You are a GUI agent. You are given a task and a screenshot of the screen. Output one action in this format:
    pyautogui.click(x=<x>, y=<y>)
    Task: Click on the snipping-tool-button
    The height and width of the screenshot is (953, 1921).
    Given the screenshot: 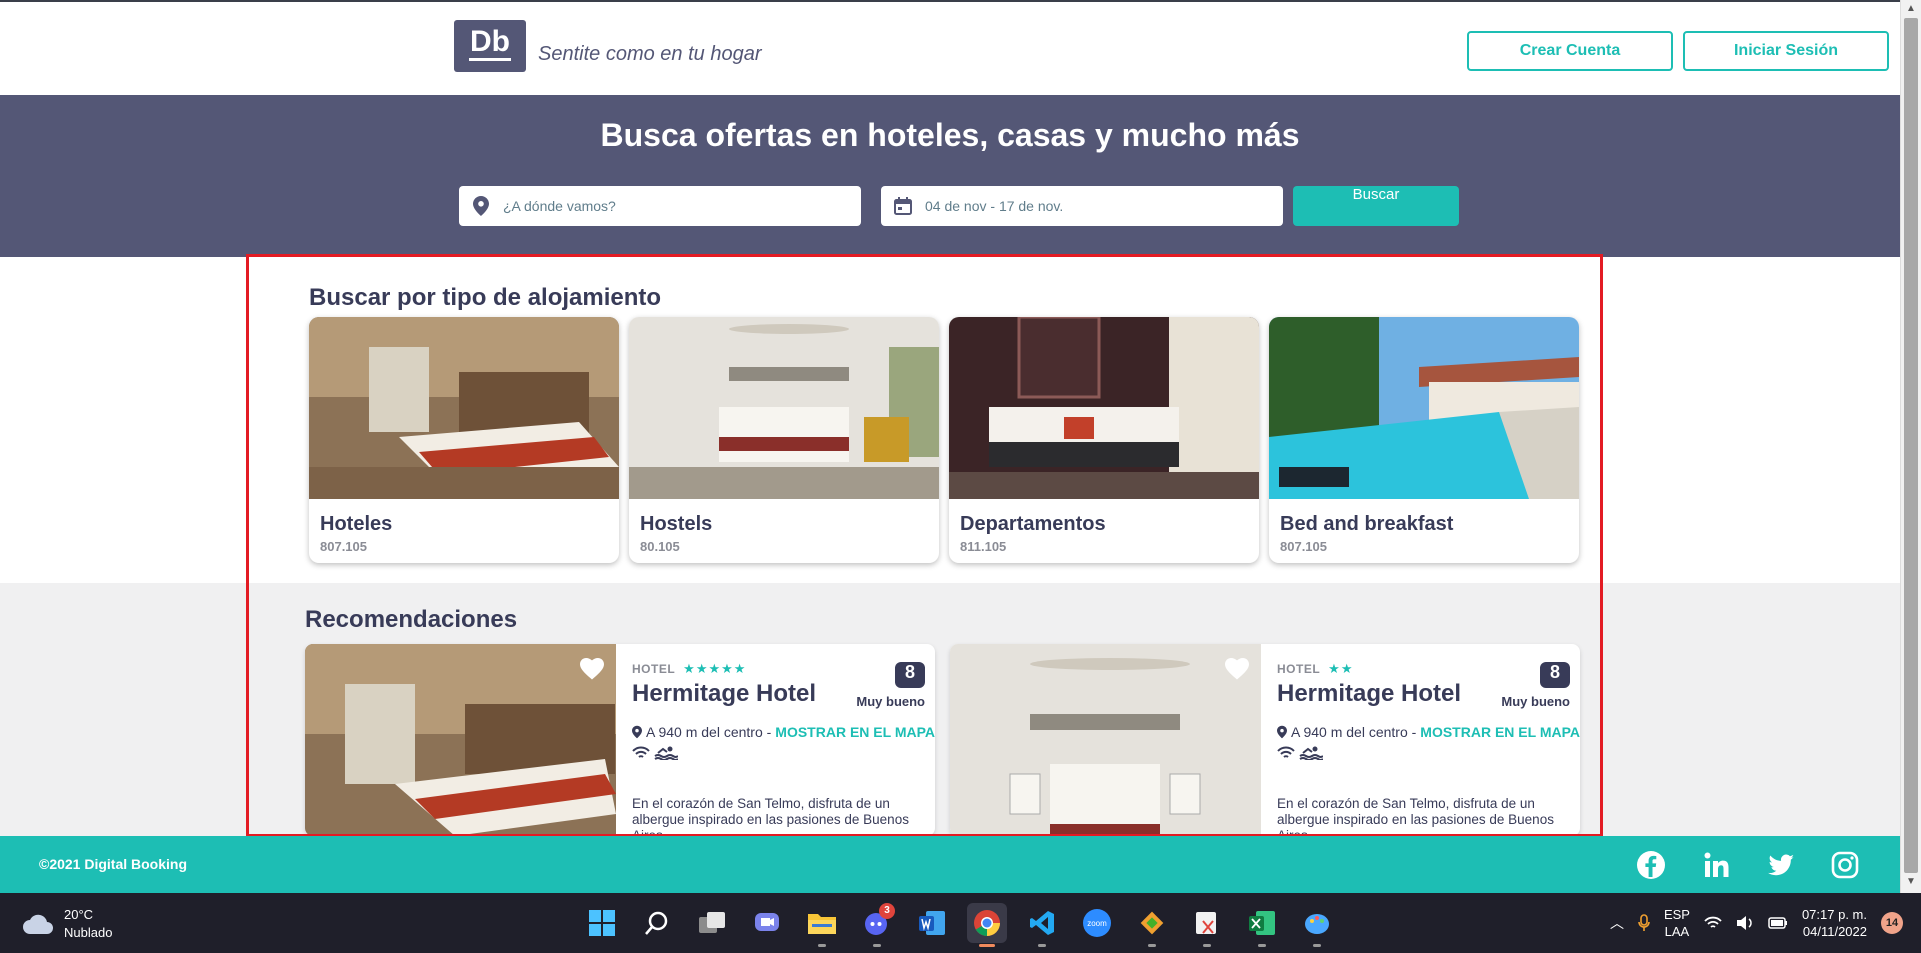 What is the action you would take?
    pyautogui.click(x=1207, y=925)
    